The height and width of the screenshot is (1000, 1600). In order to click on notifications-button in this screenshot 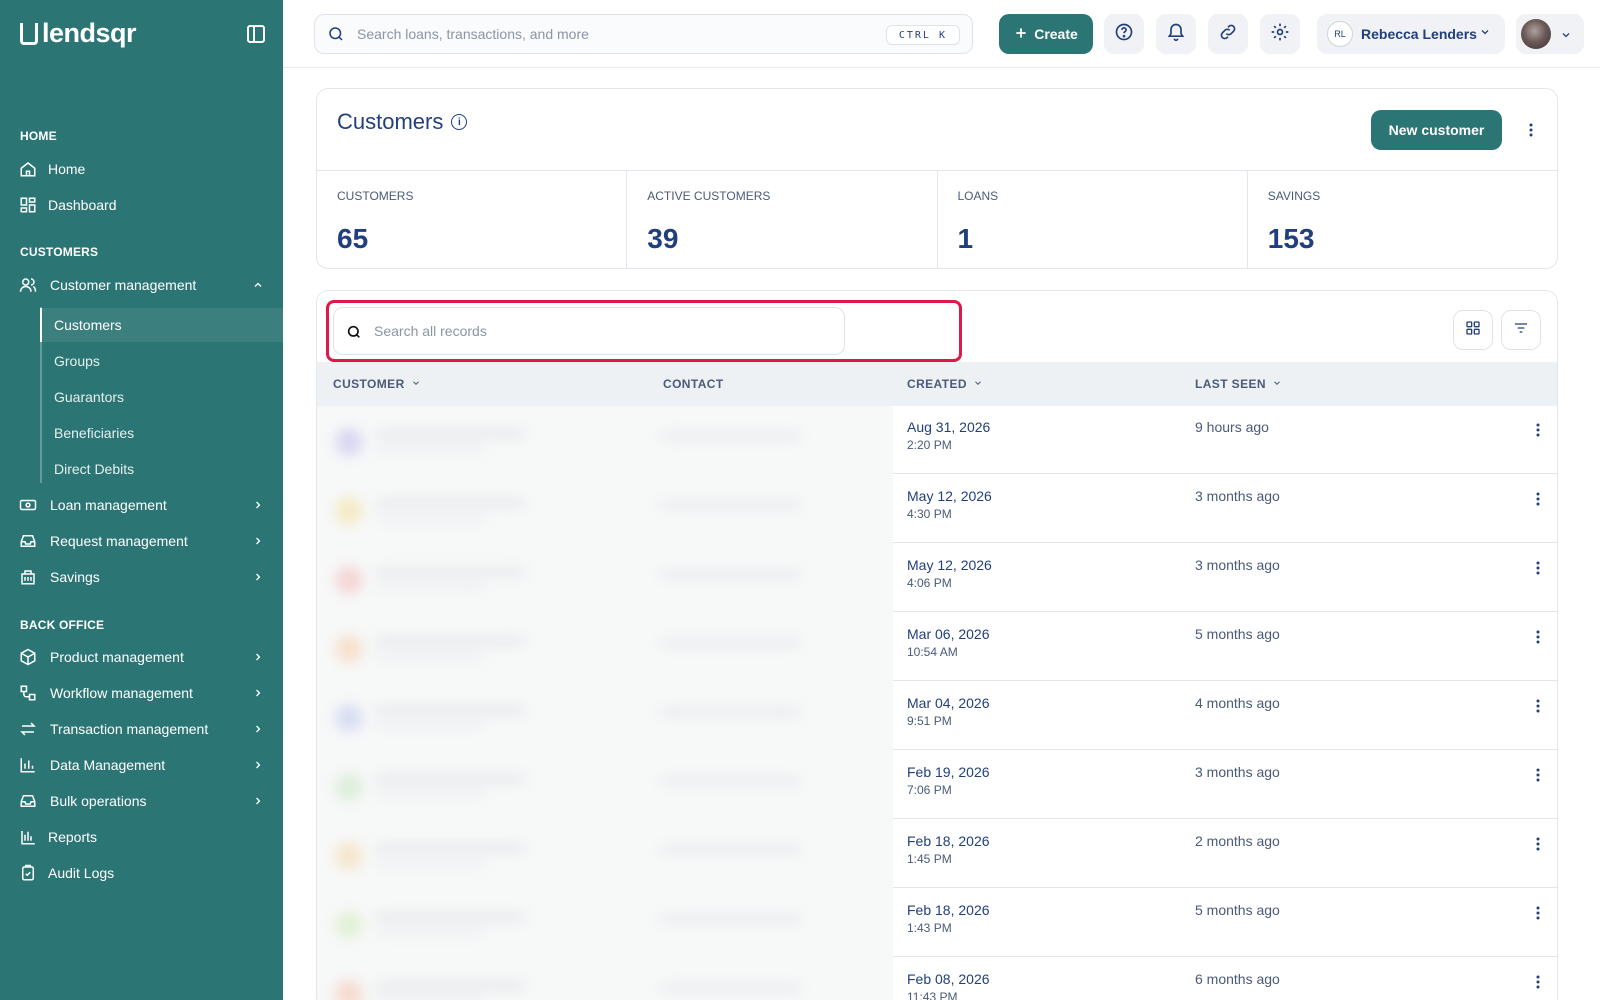, I will do `click(1176, 34)`.